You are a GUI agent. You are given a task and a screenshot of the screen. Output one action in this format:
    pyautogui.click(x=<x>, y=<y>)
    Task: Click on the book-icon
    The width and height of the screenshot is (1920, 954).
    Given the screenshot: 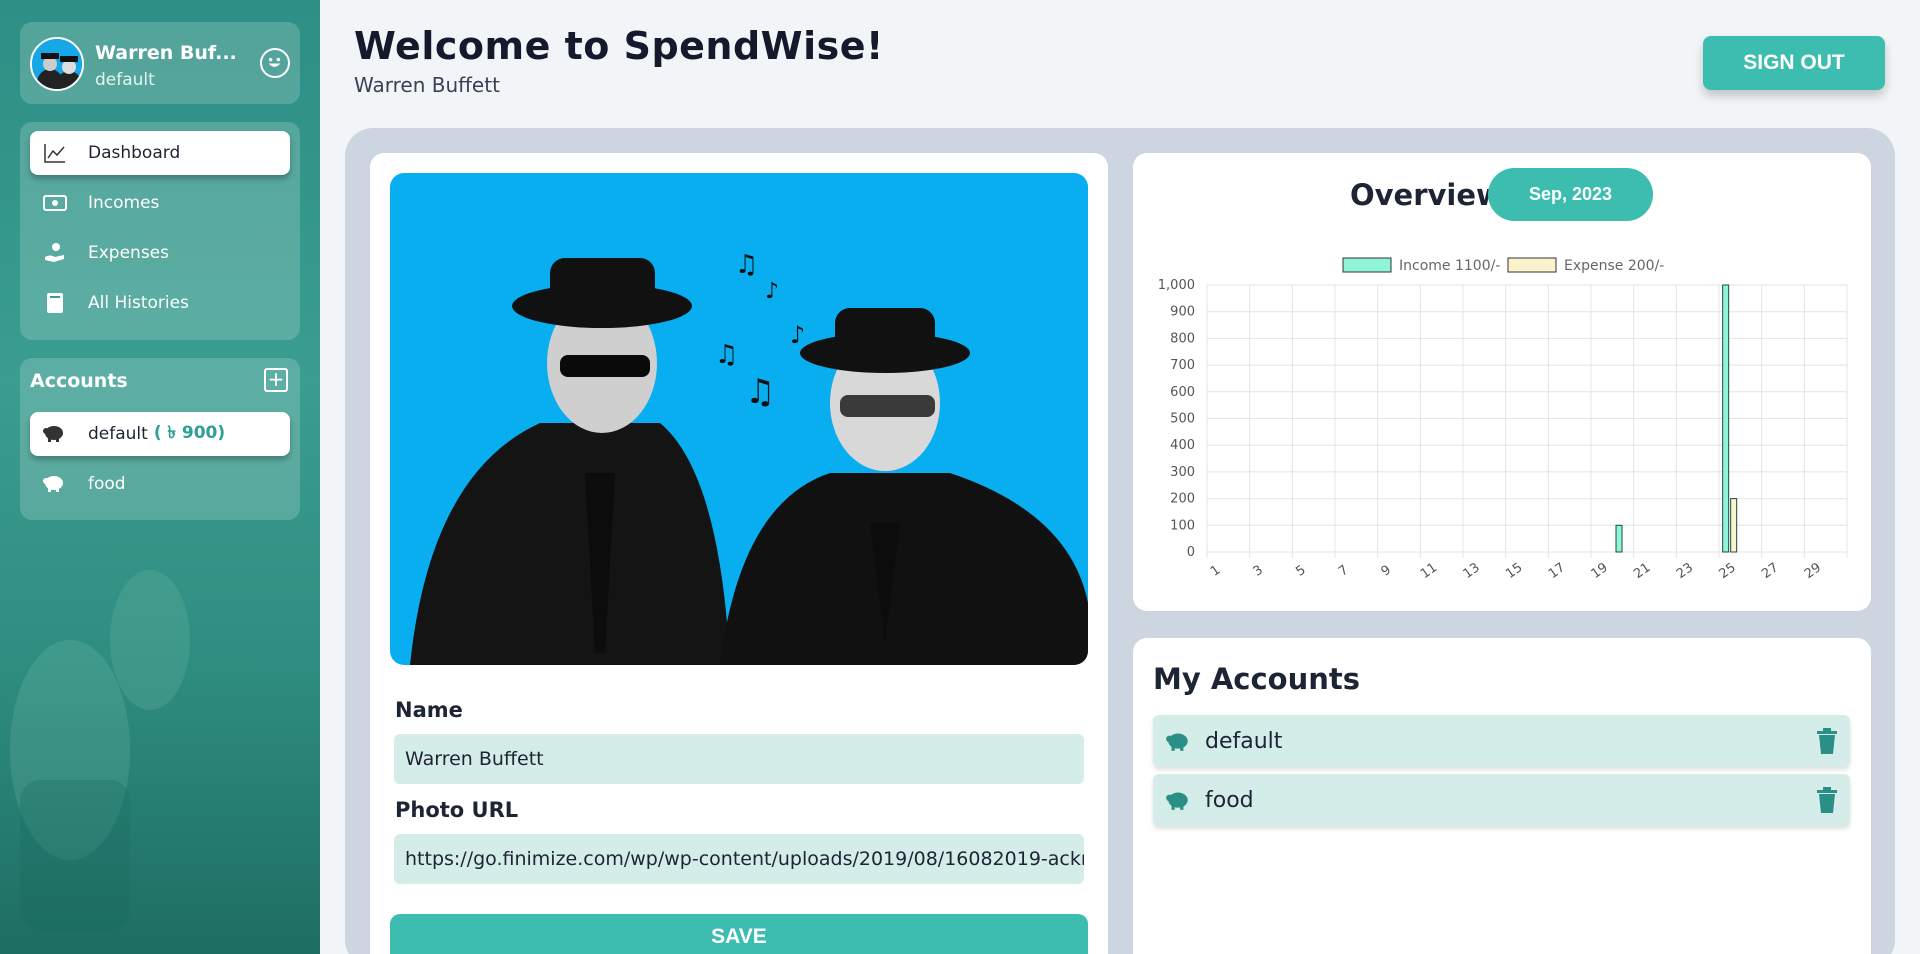 What is the action you would take?
    pyautogui.click(x=55, y=303)
    